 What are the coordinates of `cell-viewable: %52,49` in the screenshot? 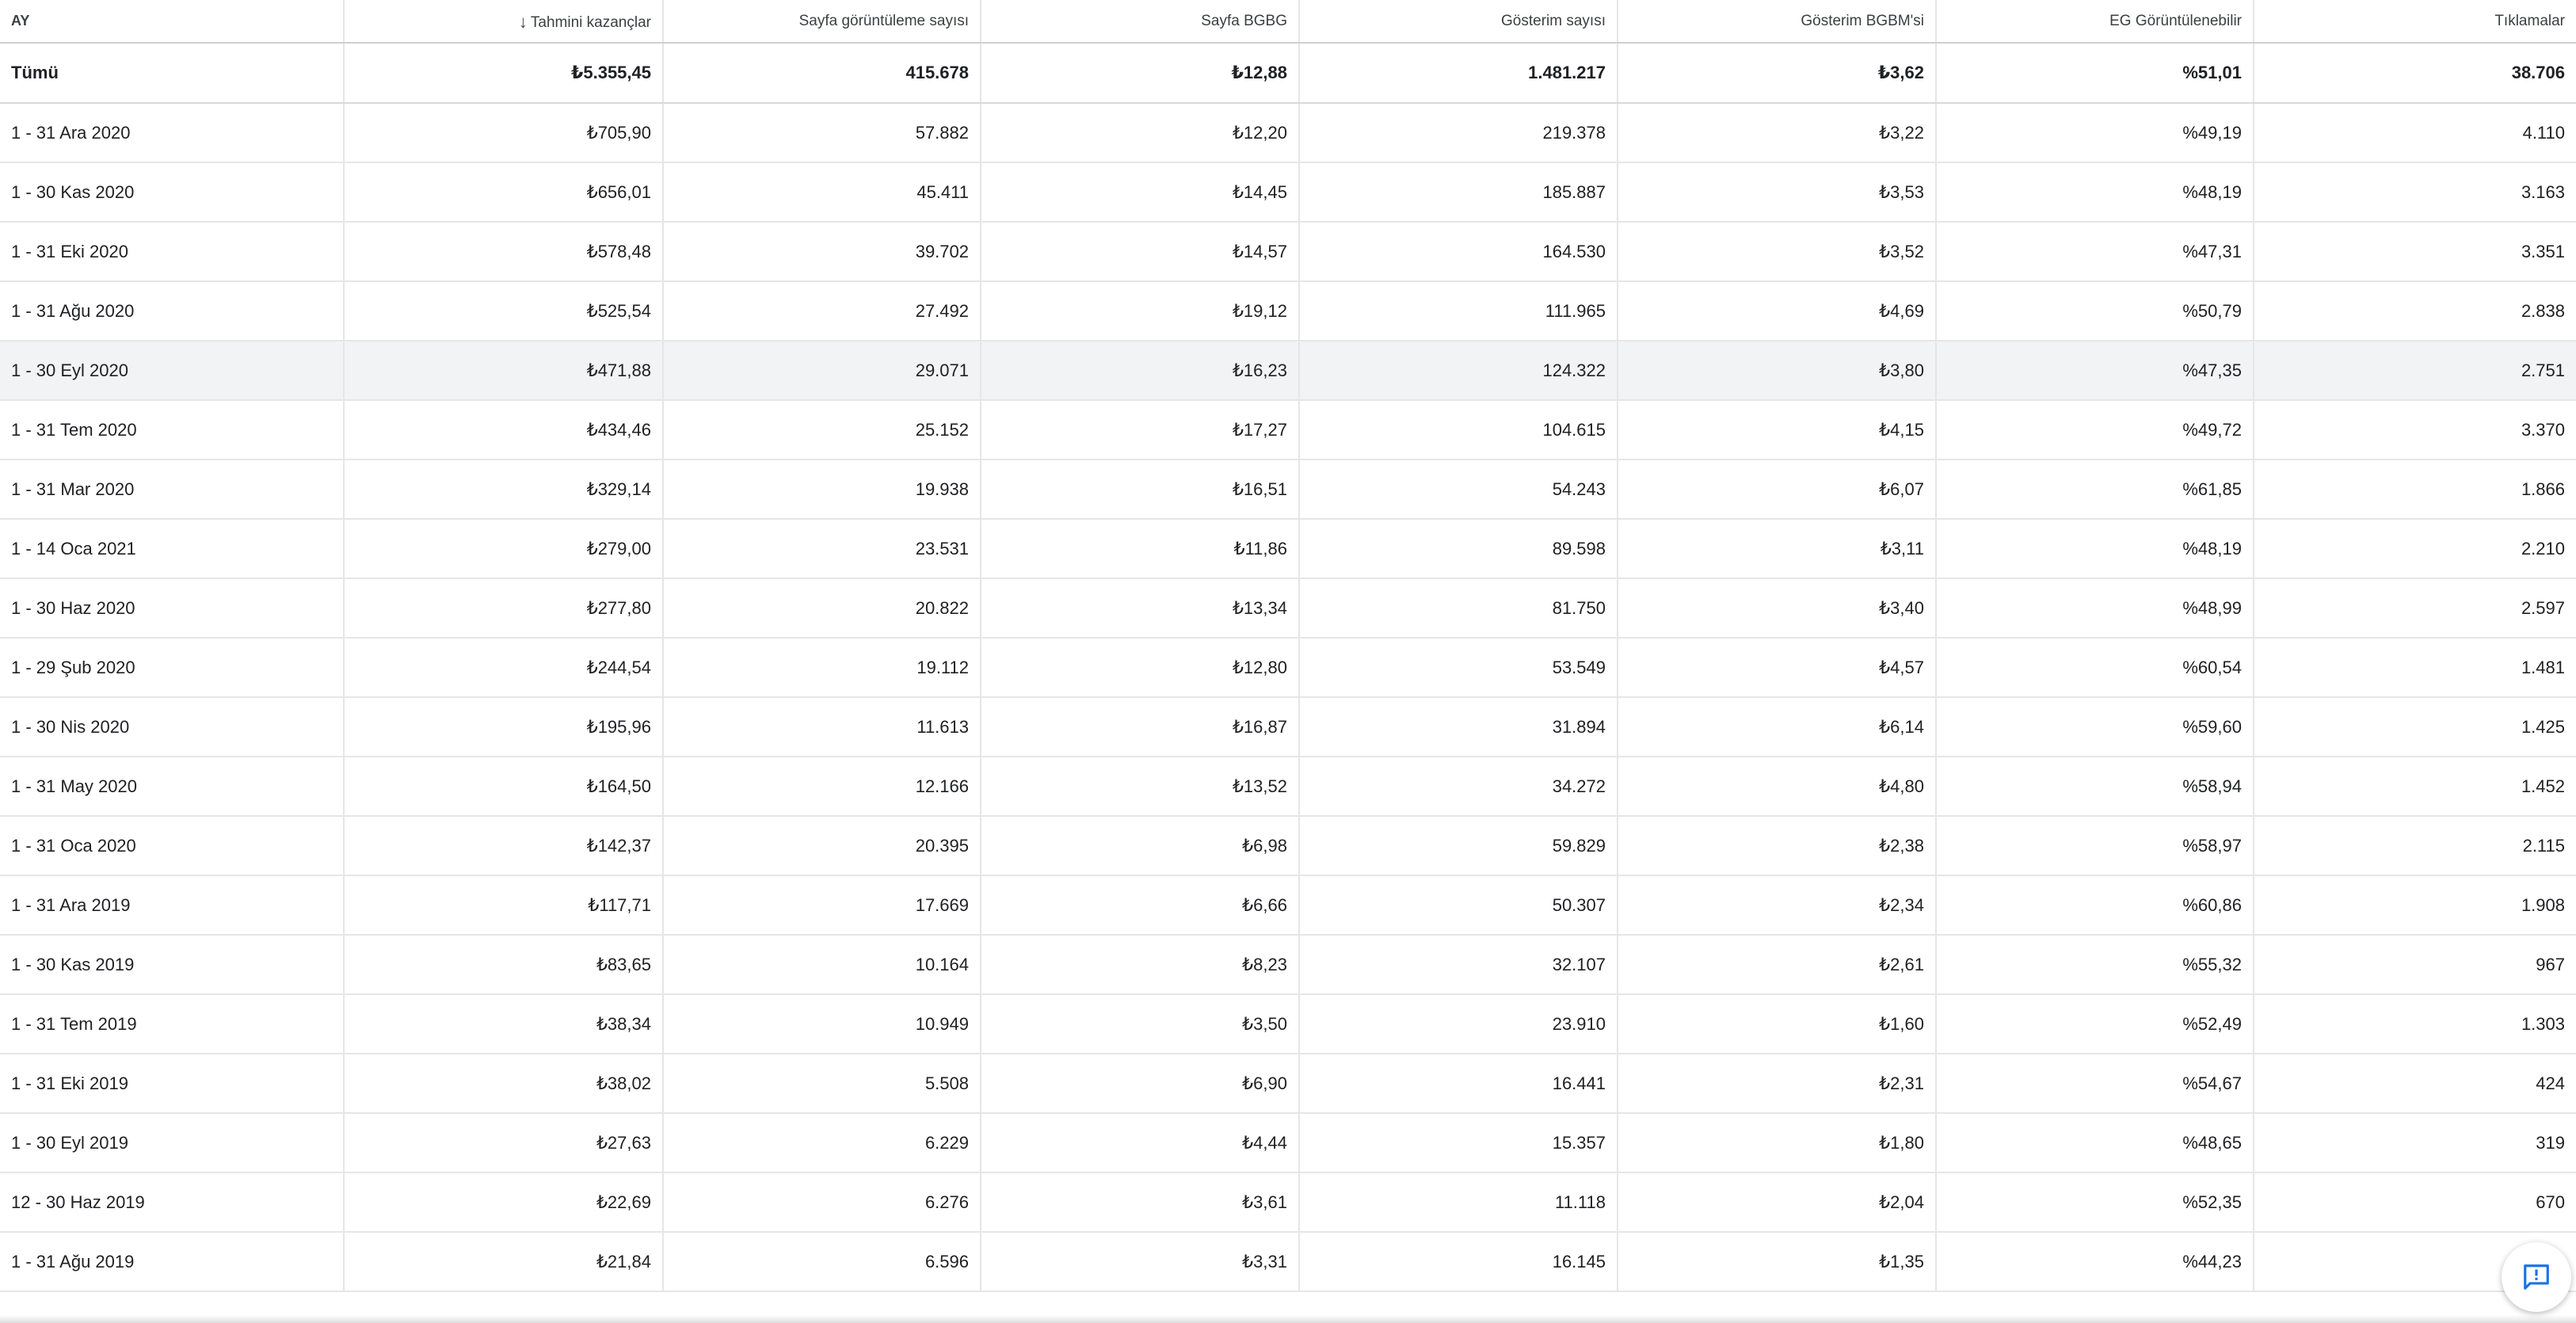 It's located at (2095, 1024).